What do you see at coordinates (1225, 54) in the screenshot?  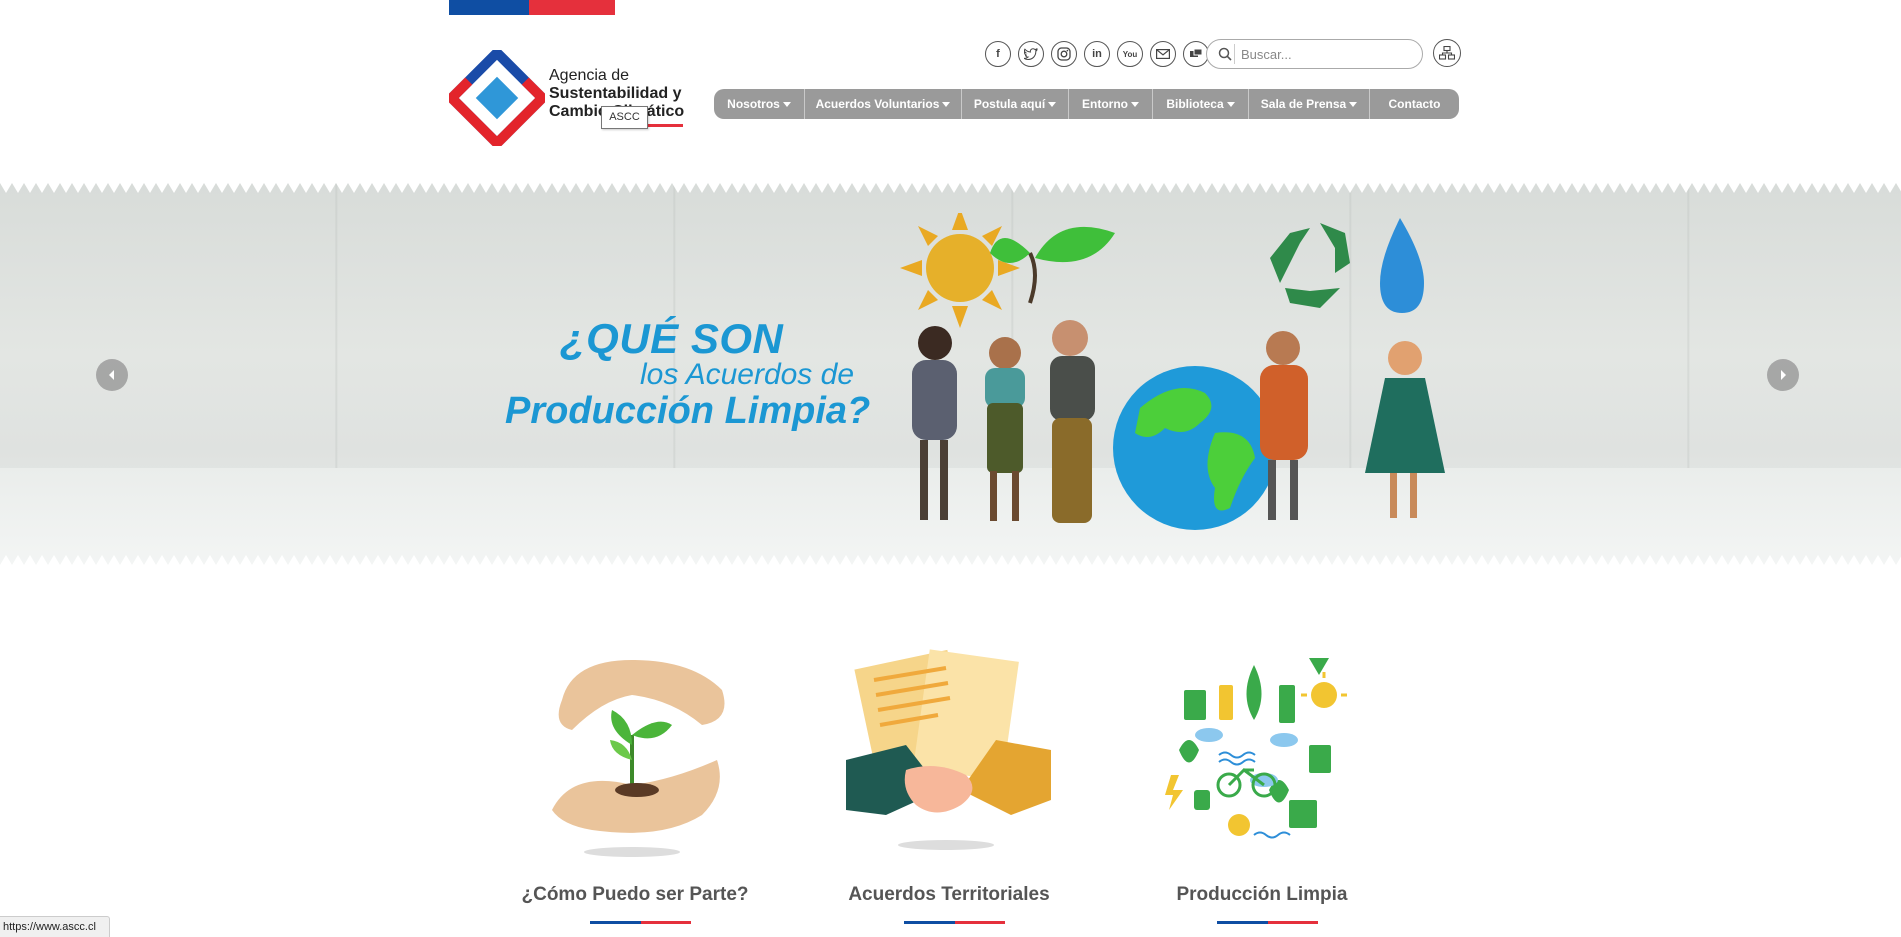 I see `search-icon` at bounding box center [1225, 54].